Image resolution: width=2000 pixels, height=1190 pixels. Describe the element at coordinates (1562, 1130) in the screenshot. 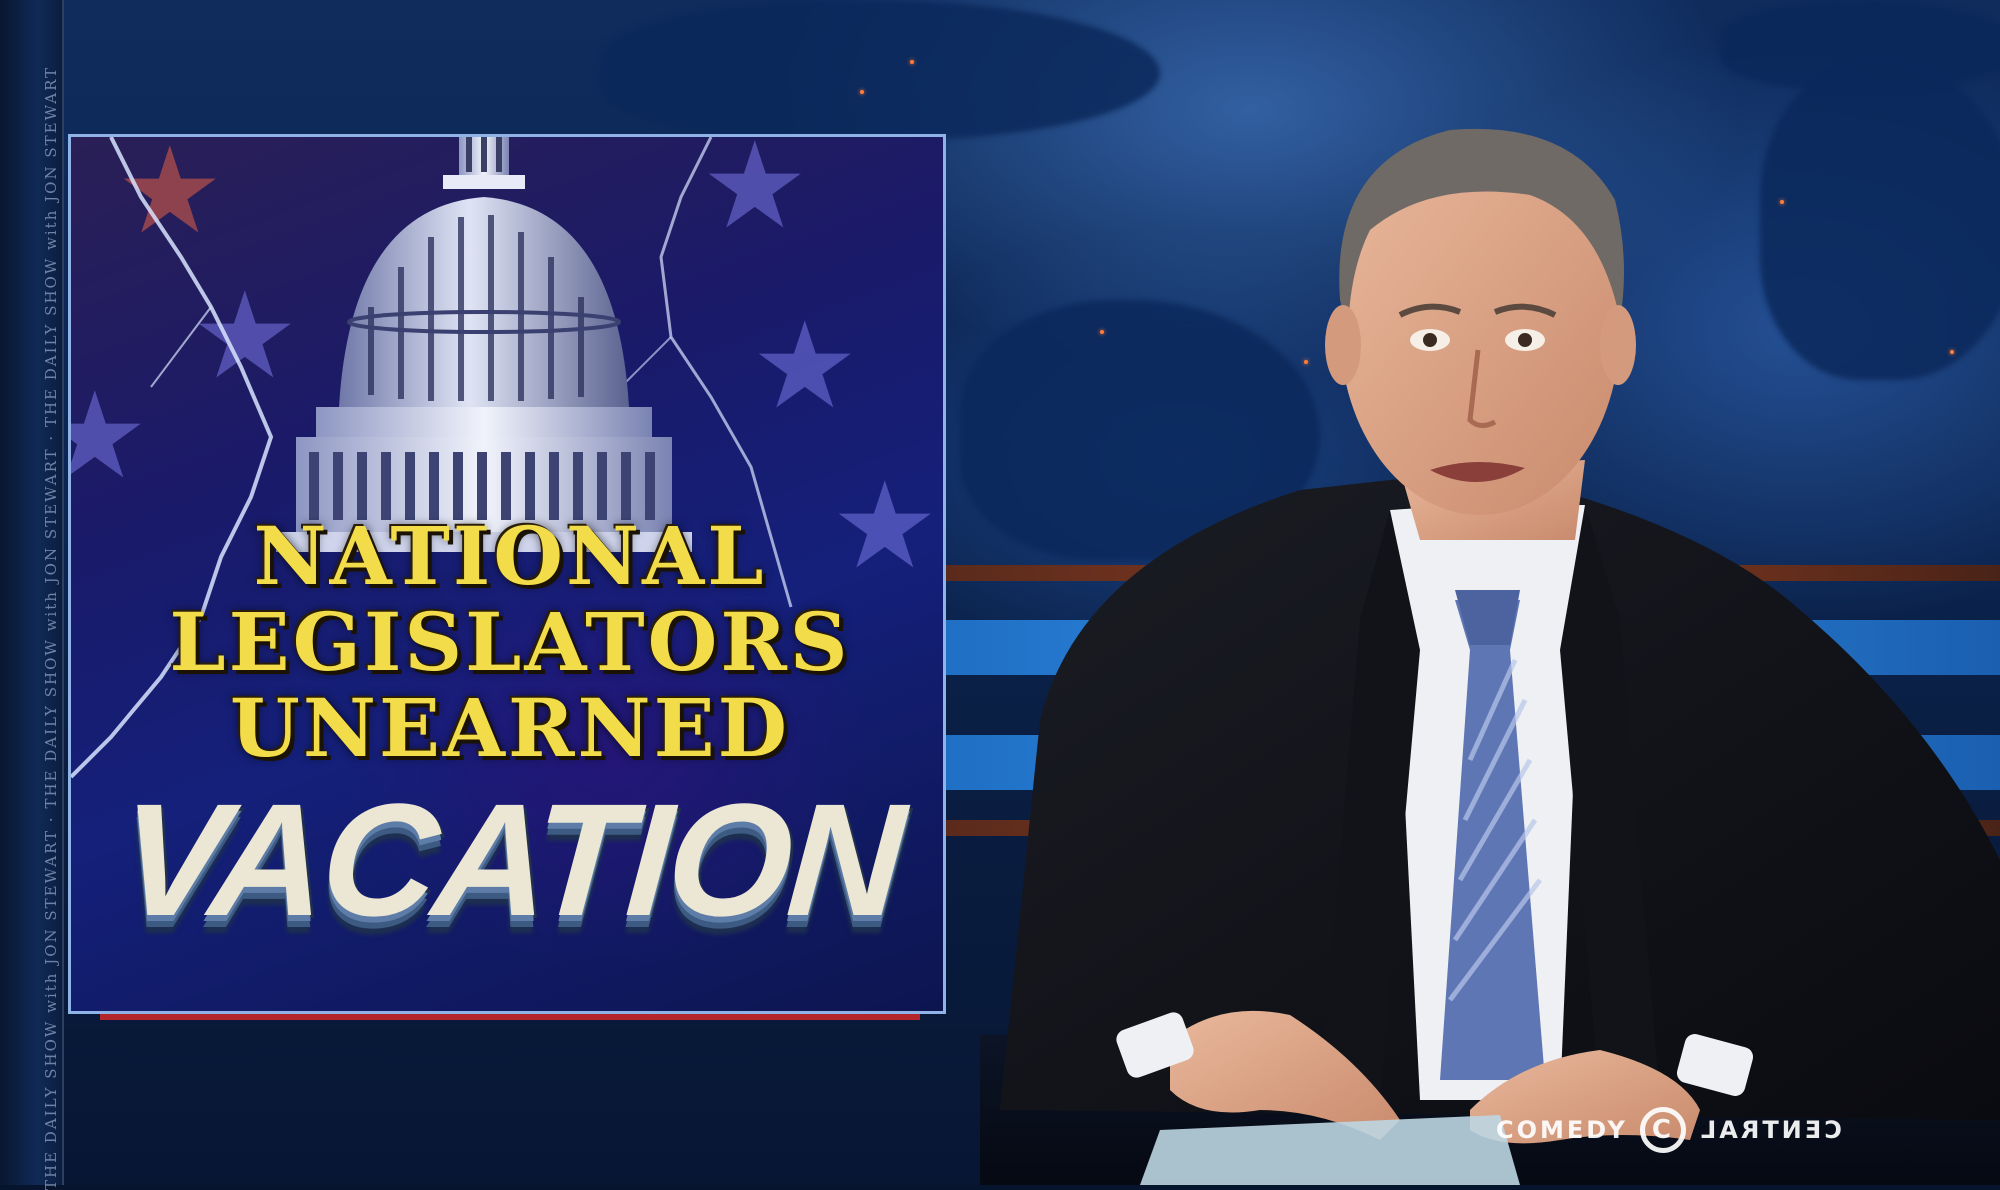

I see `network-logo-left-text: COMEDY` at that location.